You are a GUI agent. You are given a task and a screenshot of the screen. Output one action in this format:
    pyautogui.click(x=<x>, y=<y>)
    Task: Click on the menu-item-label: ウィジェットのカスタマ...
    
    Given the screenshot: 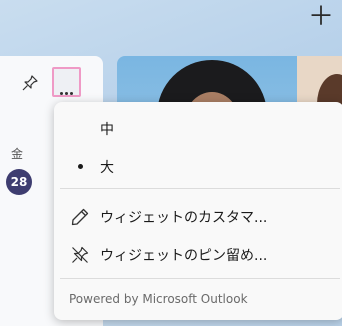 What is the action you would take?
    pyautogui.click(x=184, y=218)
    